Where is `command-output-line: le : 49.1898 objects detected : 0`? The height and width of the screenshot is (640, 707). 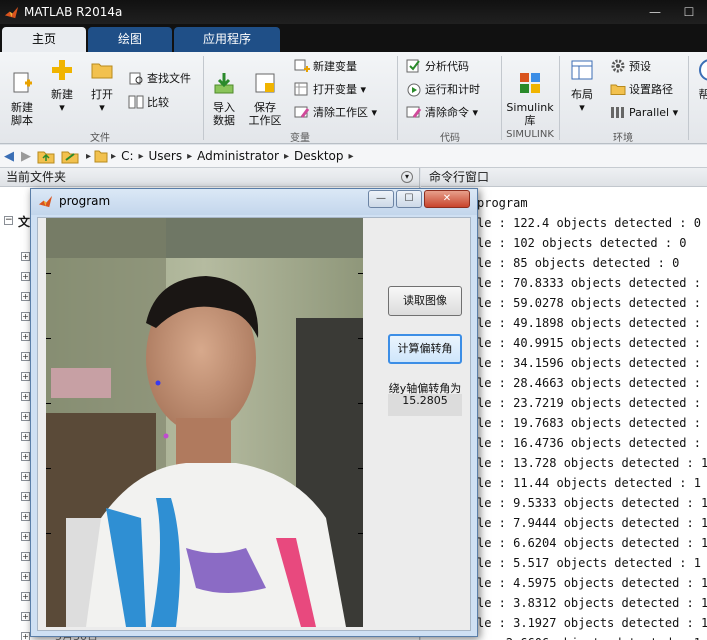 command-output-line: le : 49.1898 objects detected : 0 is located at coordinates (592, 323).